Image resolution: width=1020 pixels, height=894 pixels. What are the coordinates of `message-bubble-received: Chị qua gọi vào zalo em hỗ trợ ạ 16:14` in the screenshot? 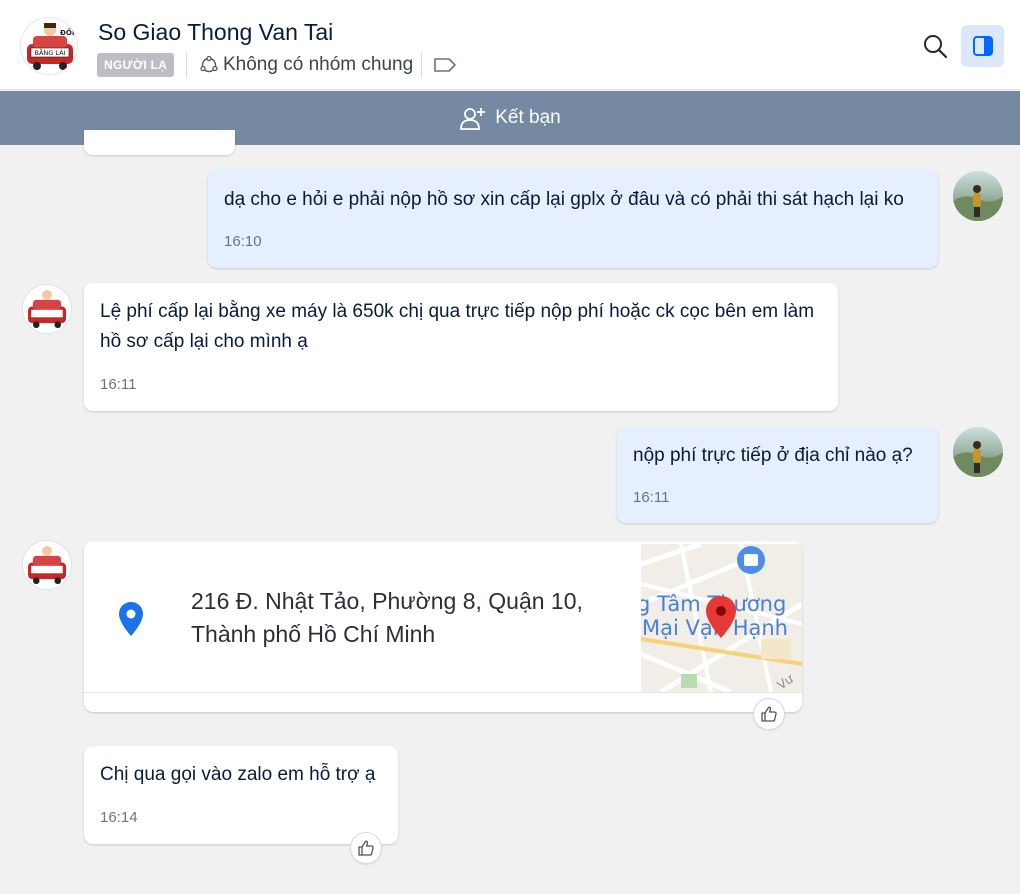 It's located at (241, 795).